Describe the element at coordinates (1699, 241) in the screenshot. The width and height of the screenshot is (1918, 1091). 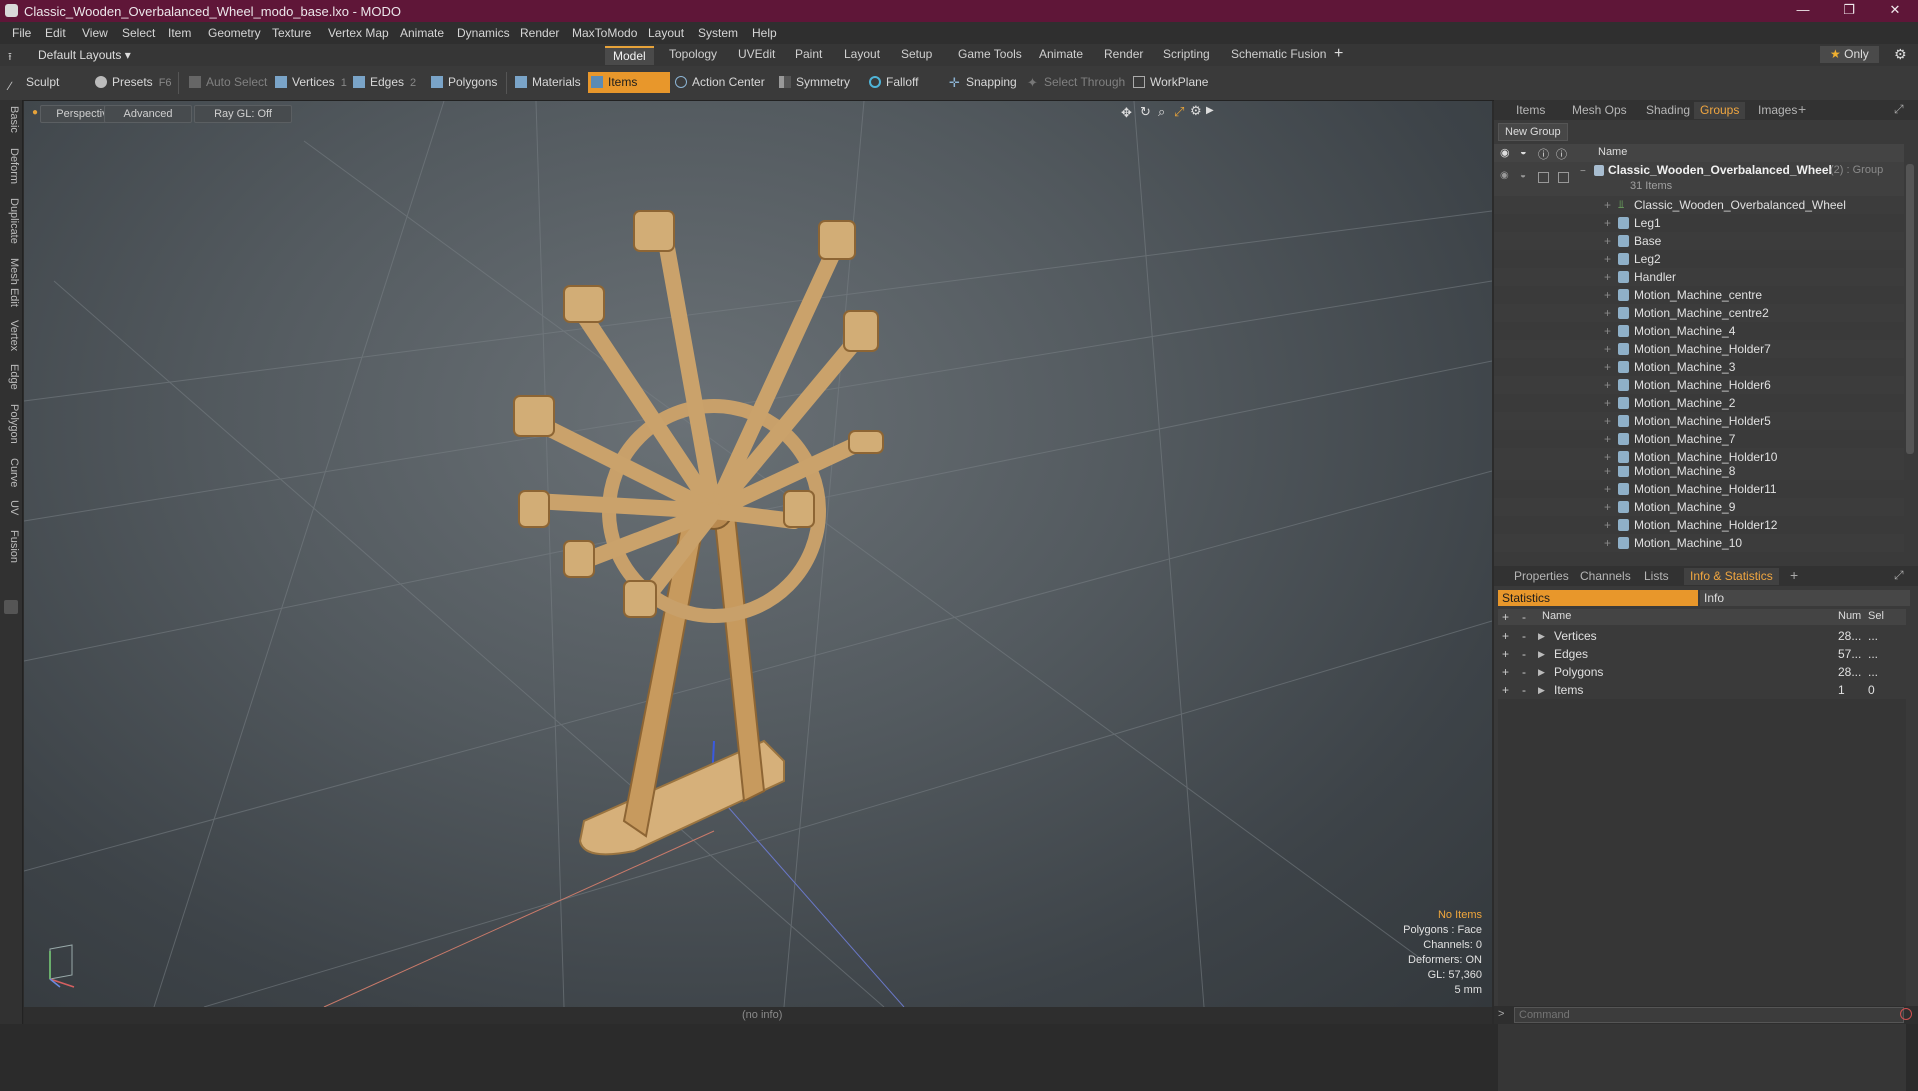
I see `list-item: + Base` at that location.